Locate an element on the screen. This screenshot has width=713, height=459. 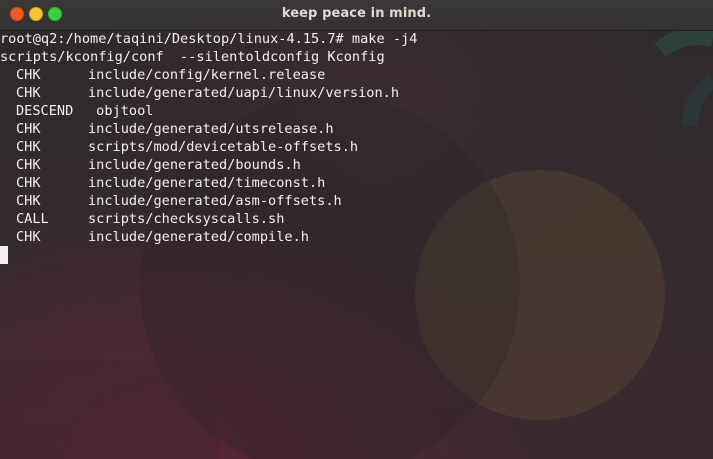
build-step-path: include/generated/timeconst.h is located at coordinates (207, 183).